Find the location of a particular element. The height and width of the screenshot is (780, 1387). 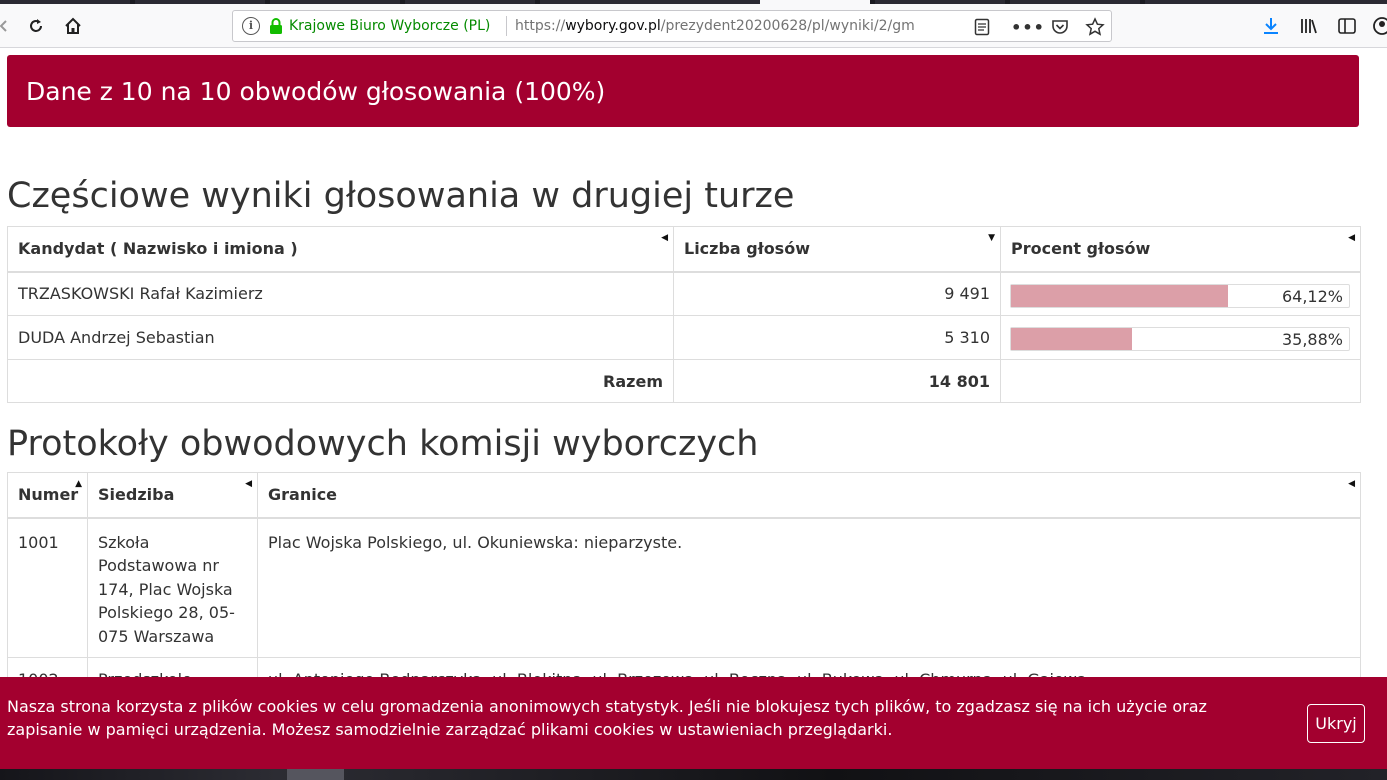

cookie-hide-button: Ukryj is located at coordinates (1336, 723).